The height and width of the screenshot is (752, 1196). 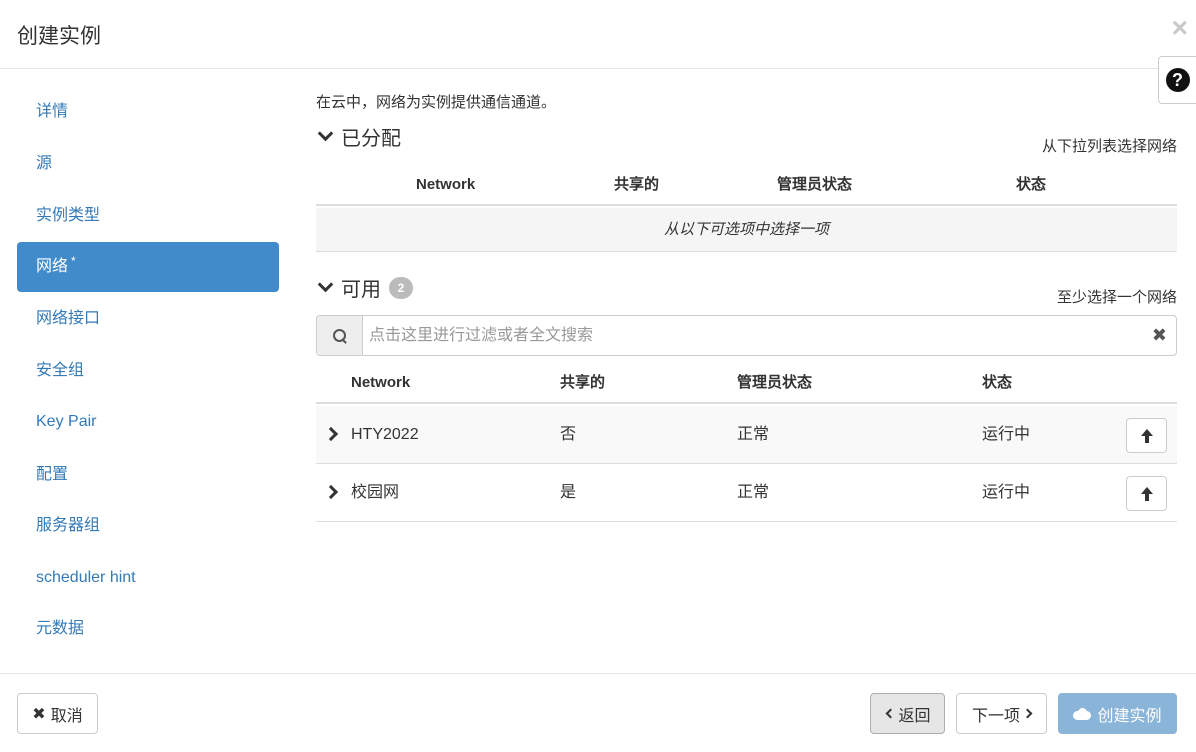 What do you see at coordinates (60, 628) in the screenshot?
I see `sidebar-item-label: 元数据` at bounding box center [60, 628].